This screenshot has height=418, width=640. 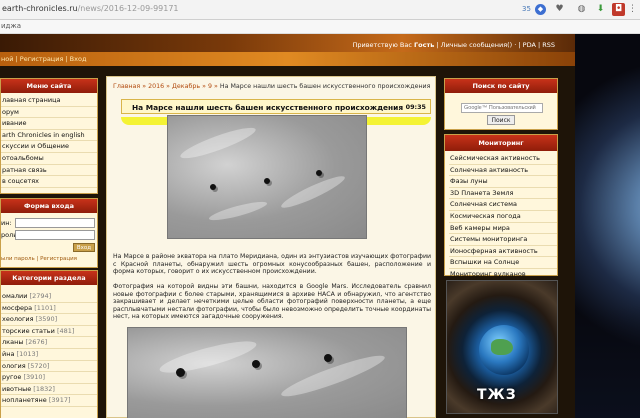 What do you see at coordinates (503, 194) in the screenshot?
I see `monitoring-item: 3D Планета Земля` at bounding box center [503, 194].